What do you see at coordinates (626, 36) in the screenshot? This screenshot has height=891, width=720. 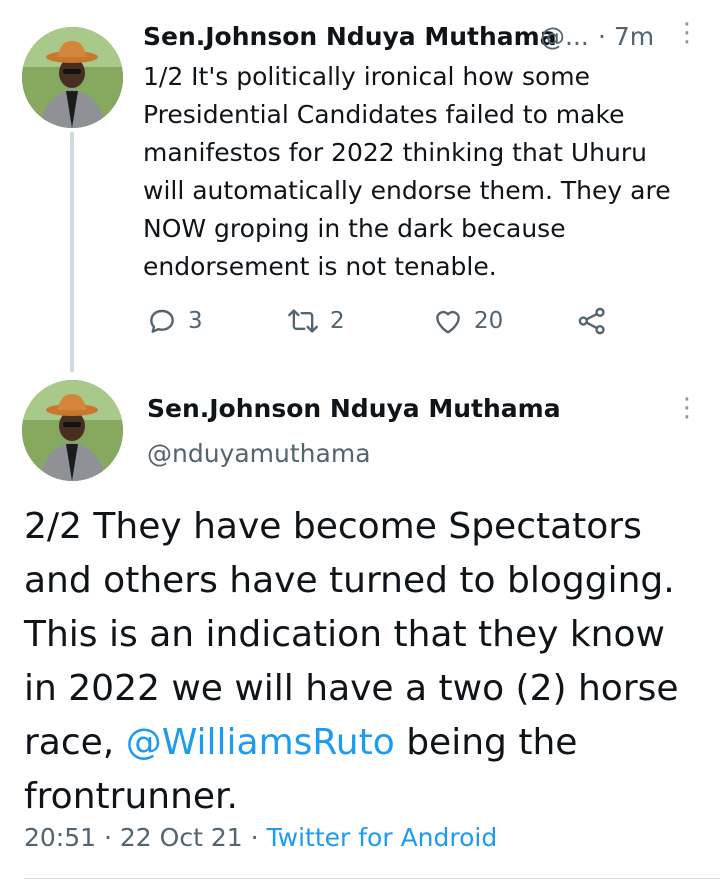 I see `tweet-time: · 7m` at bounding box center [626, 36].